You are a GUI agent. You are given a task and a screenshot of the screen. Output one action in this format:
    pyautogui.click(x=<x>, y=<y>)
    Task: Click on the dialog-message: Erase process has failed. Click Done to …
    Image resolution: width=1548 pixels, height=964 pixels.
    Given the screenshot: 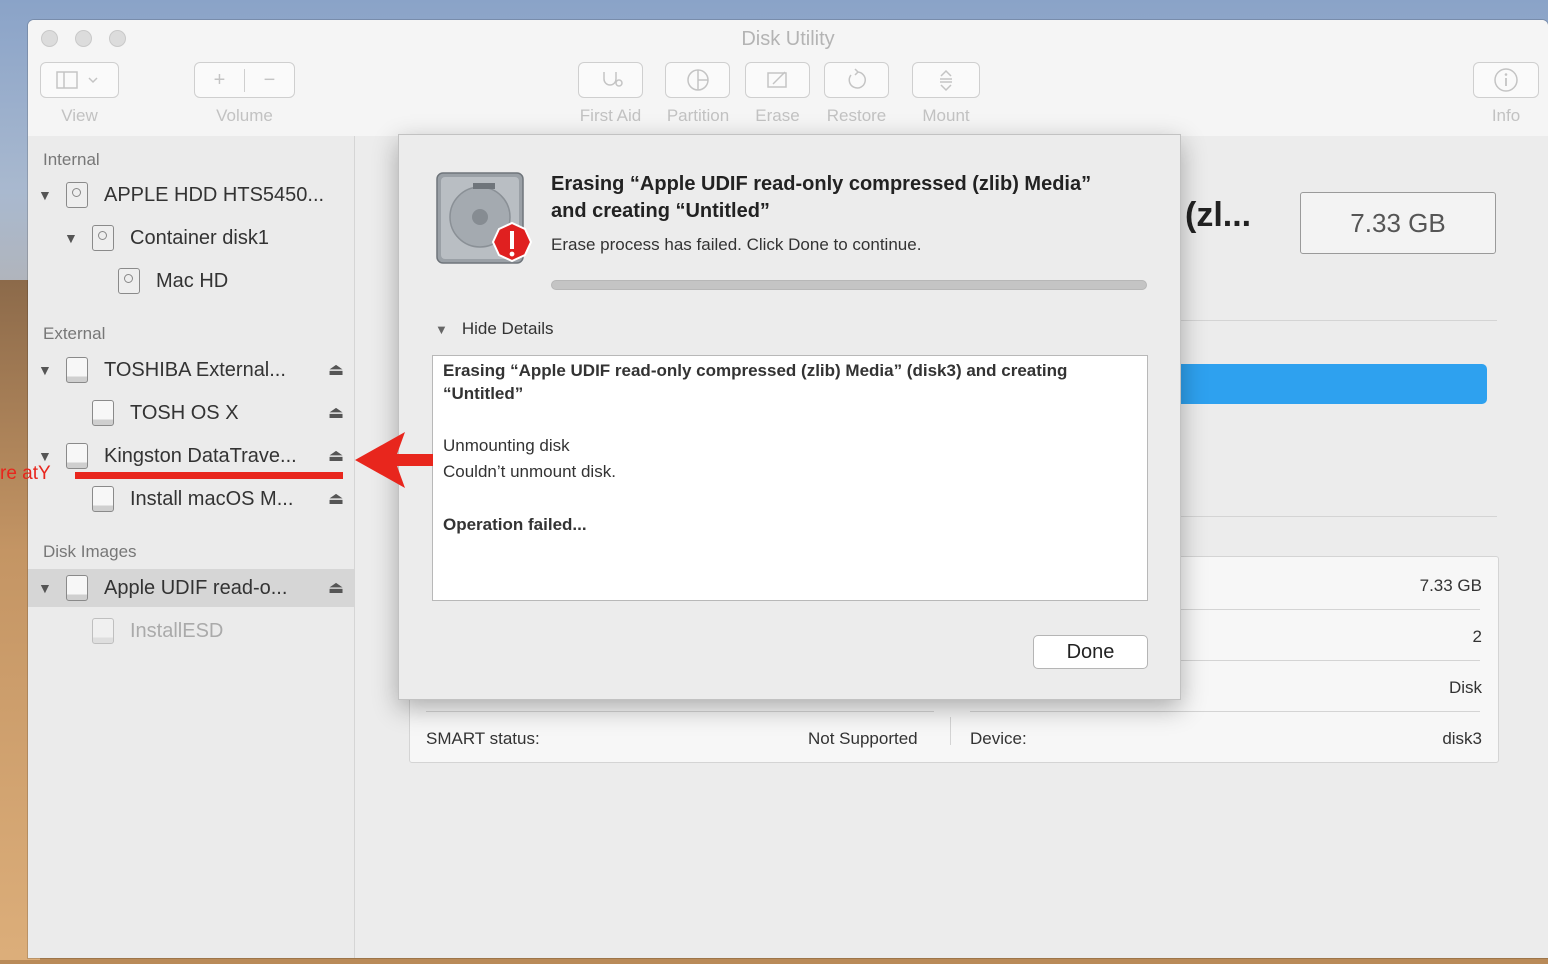 What is the action you would take?
    pyautogui.click(x=736, y=244)
    